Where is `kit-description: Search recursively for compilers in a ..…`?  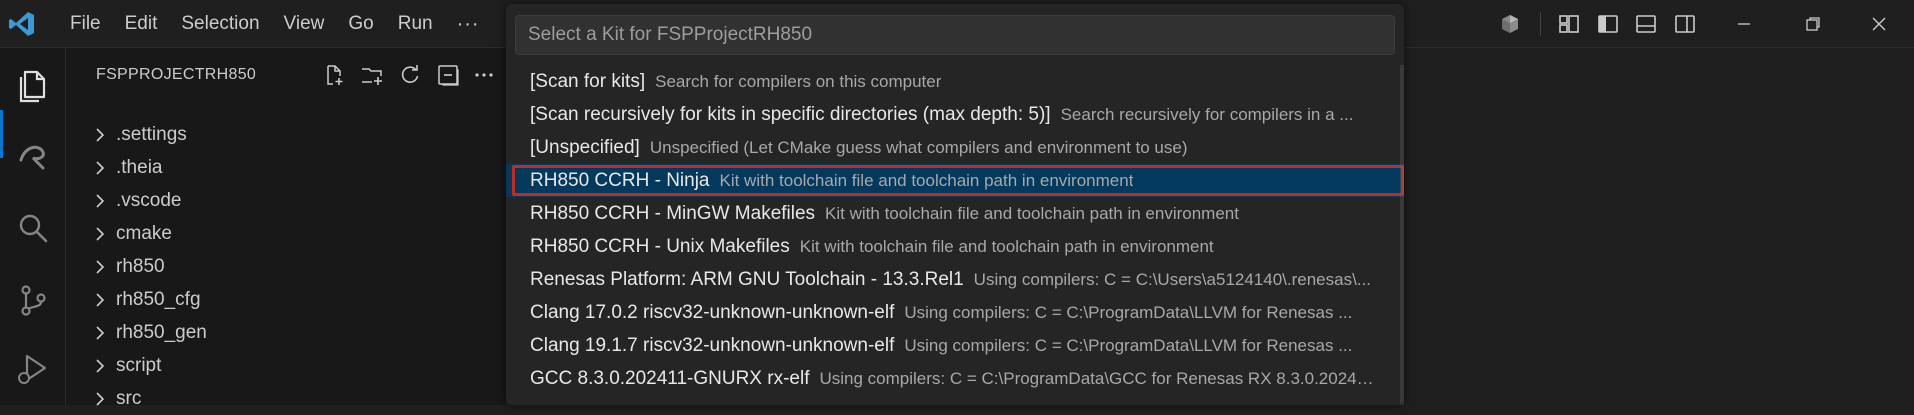 kit-description: Search recursively for compilers in a ..… is located at coordinates (1207, 114).